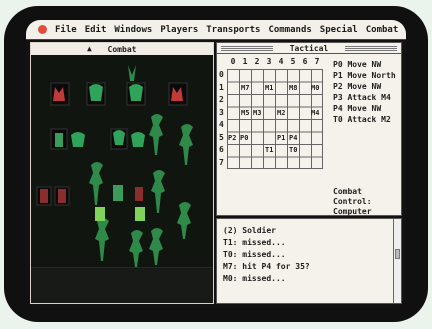 The height and width of the screenshot is (329, 432). Describe the element at coordinates (289, 30) in the screenshot. I see `menu-commands: Commands` at that location.